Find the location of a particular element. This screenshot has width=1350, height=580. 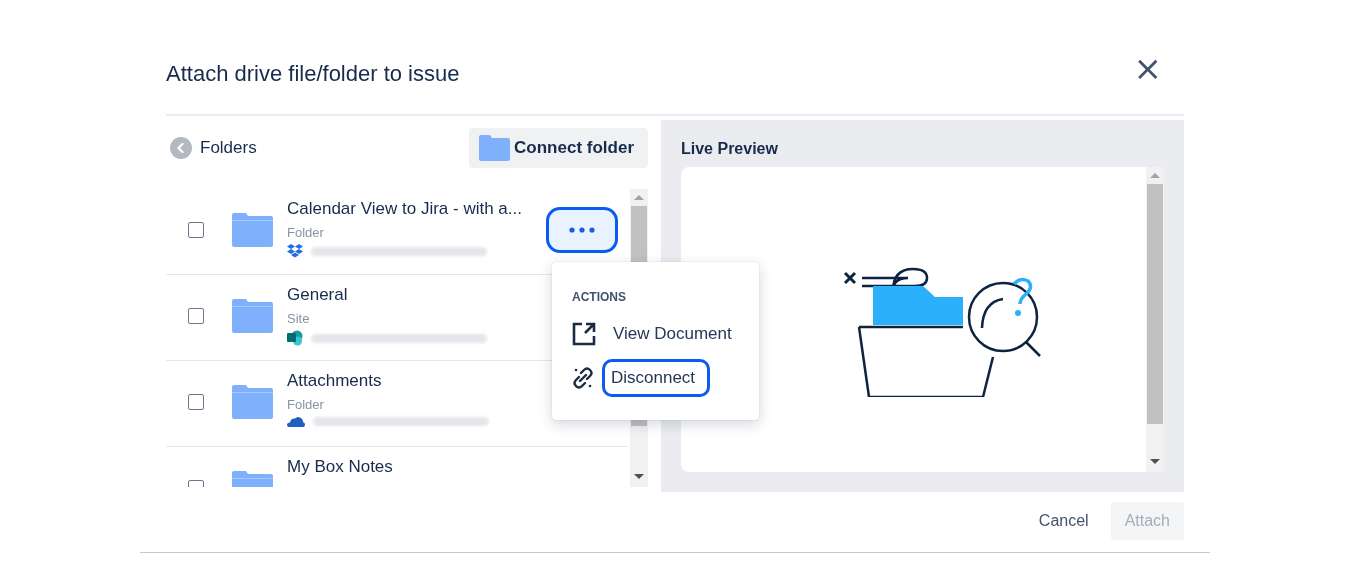

folder-name: Attachments is located at coordinates (388, 381).